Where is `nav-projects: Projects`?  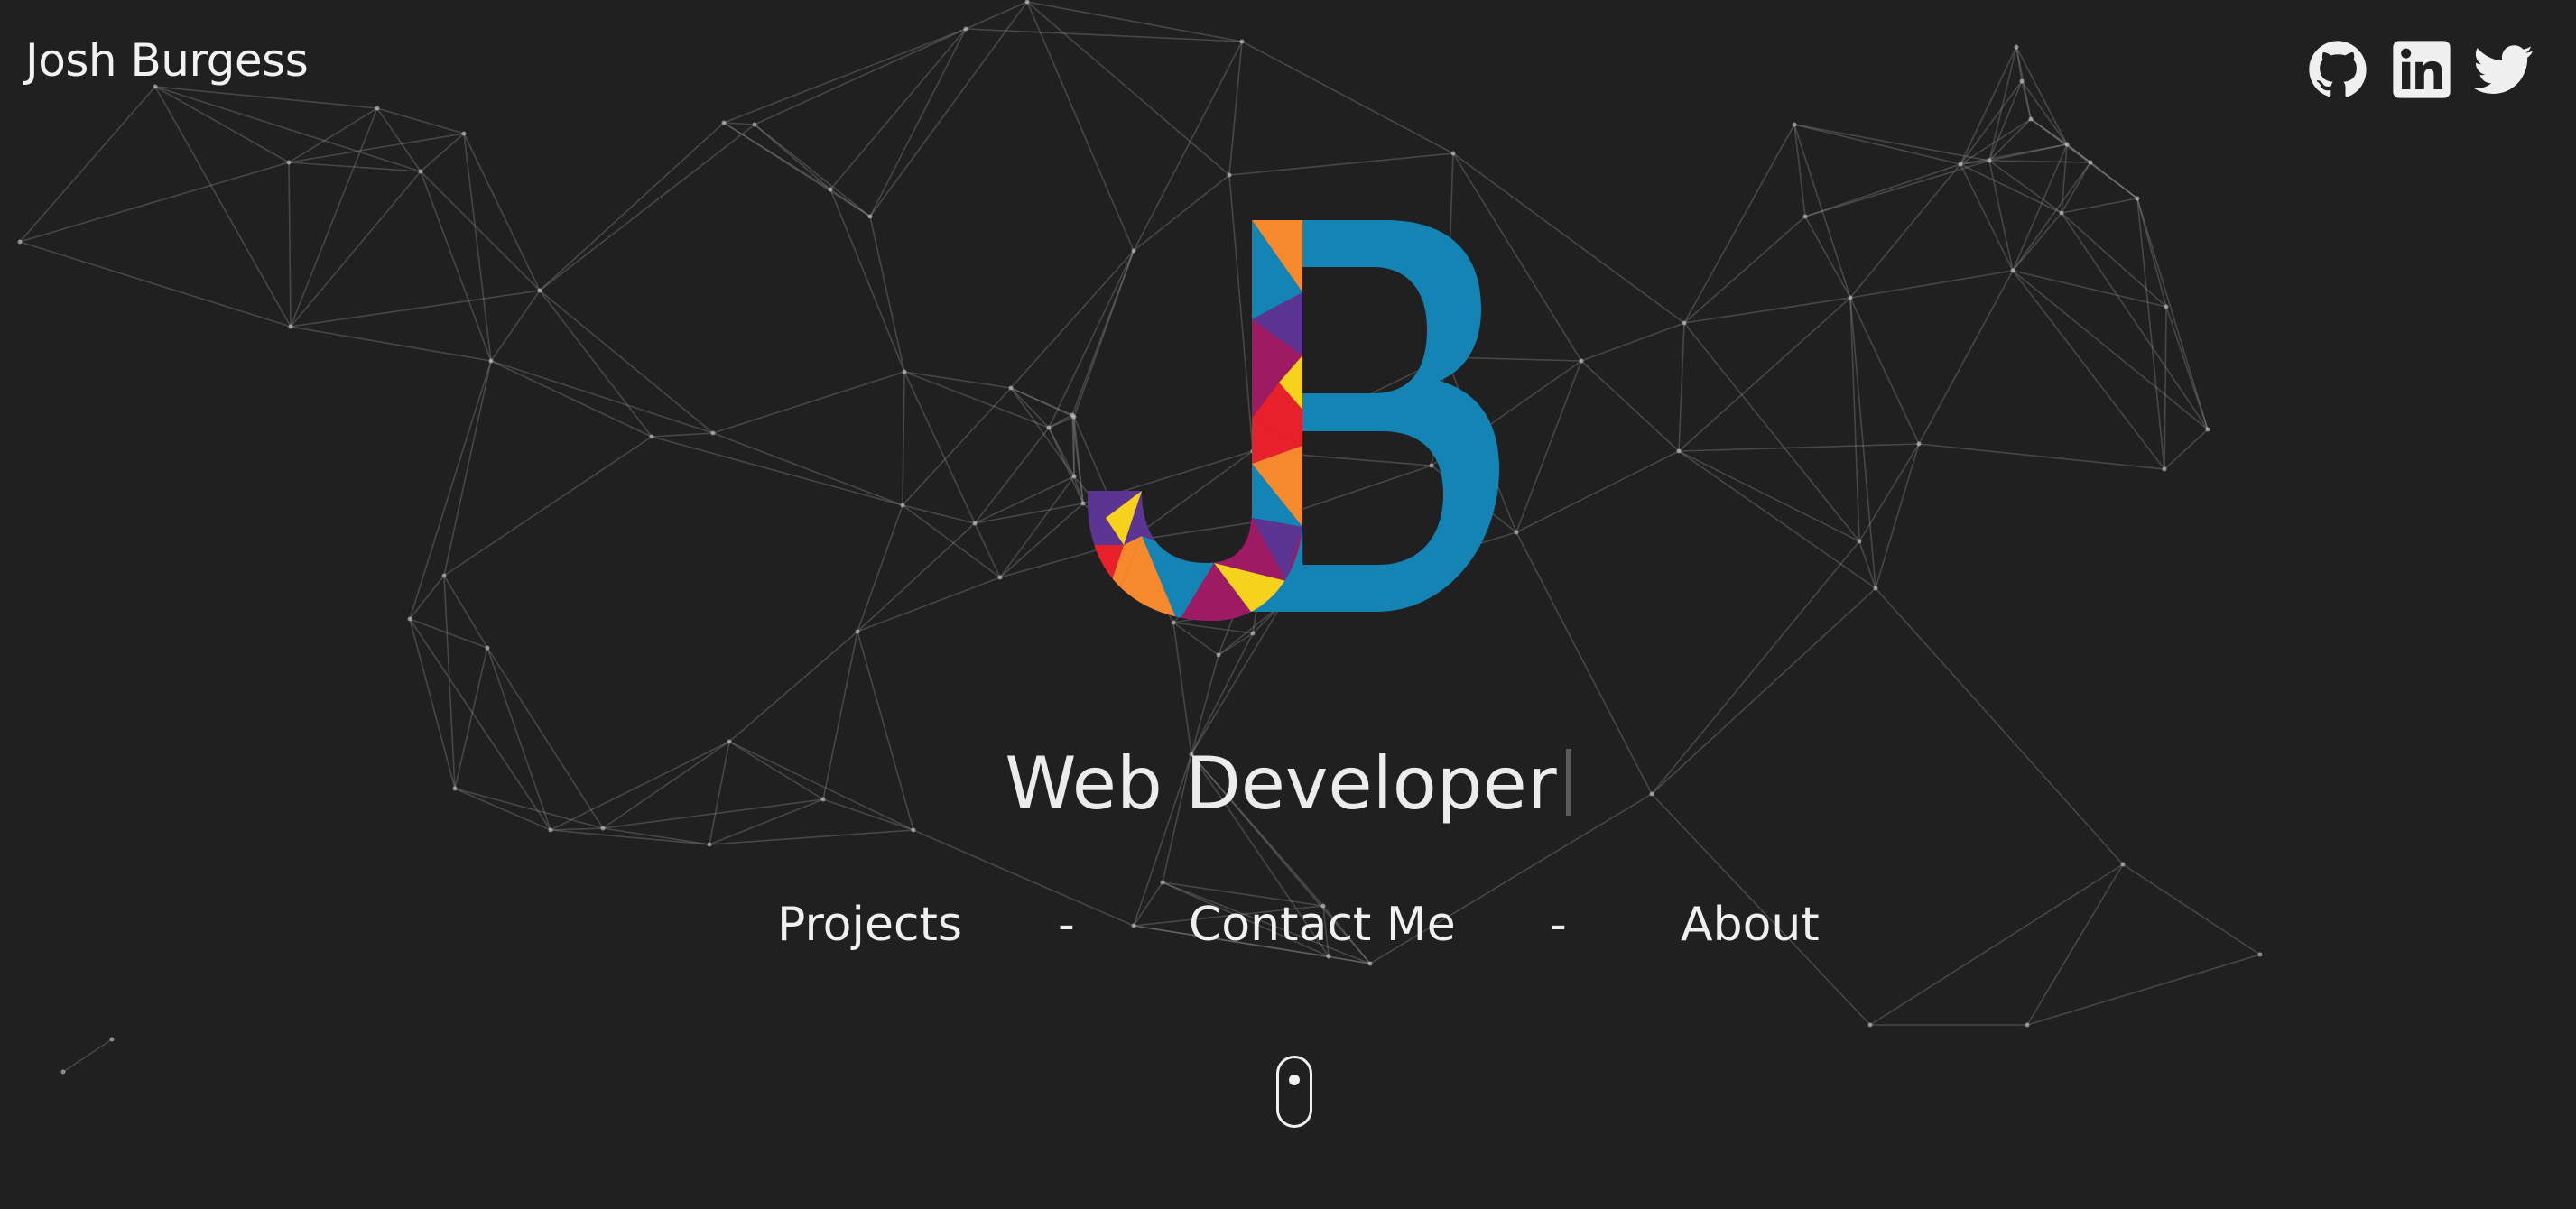 nav-projects: Projects is located at coordinates (869, 925).